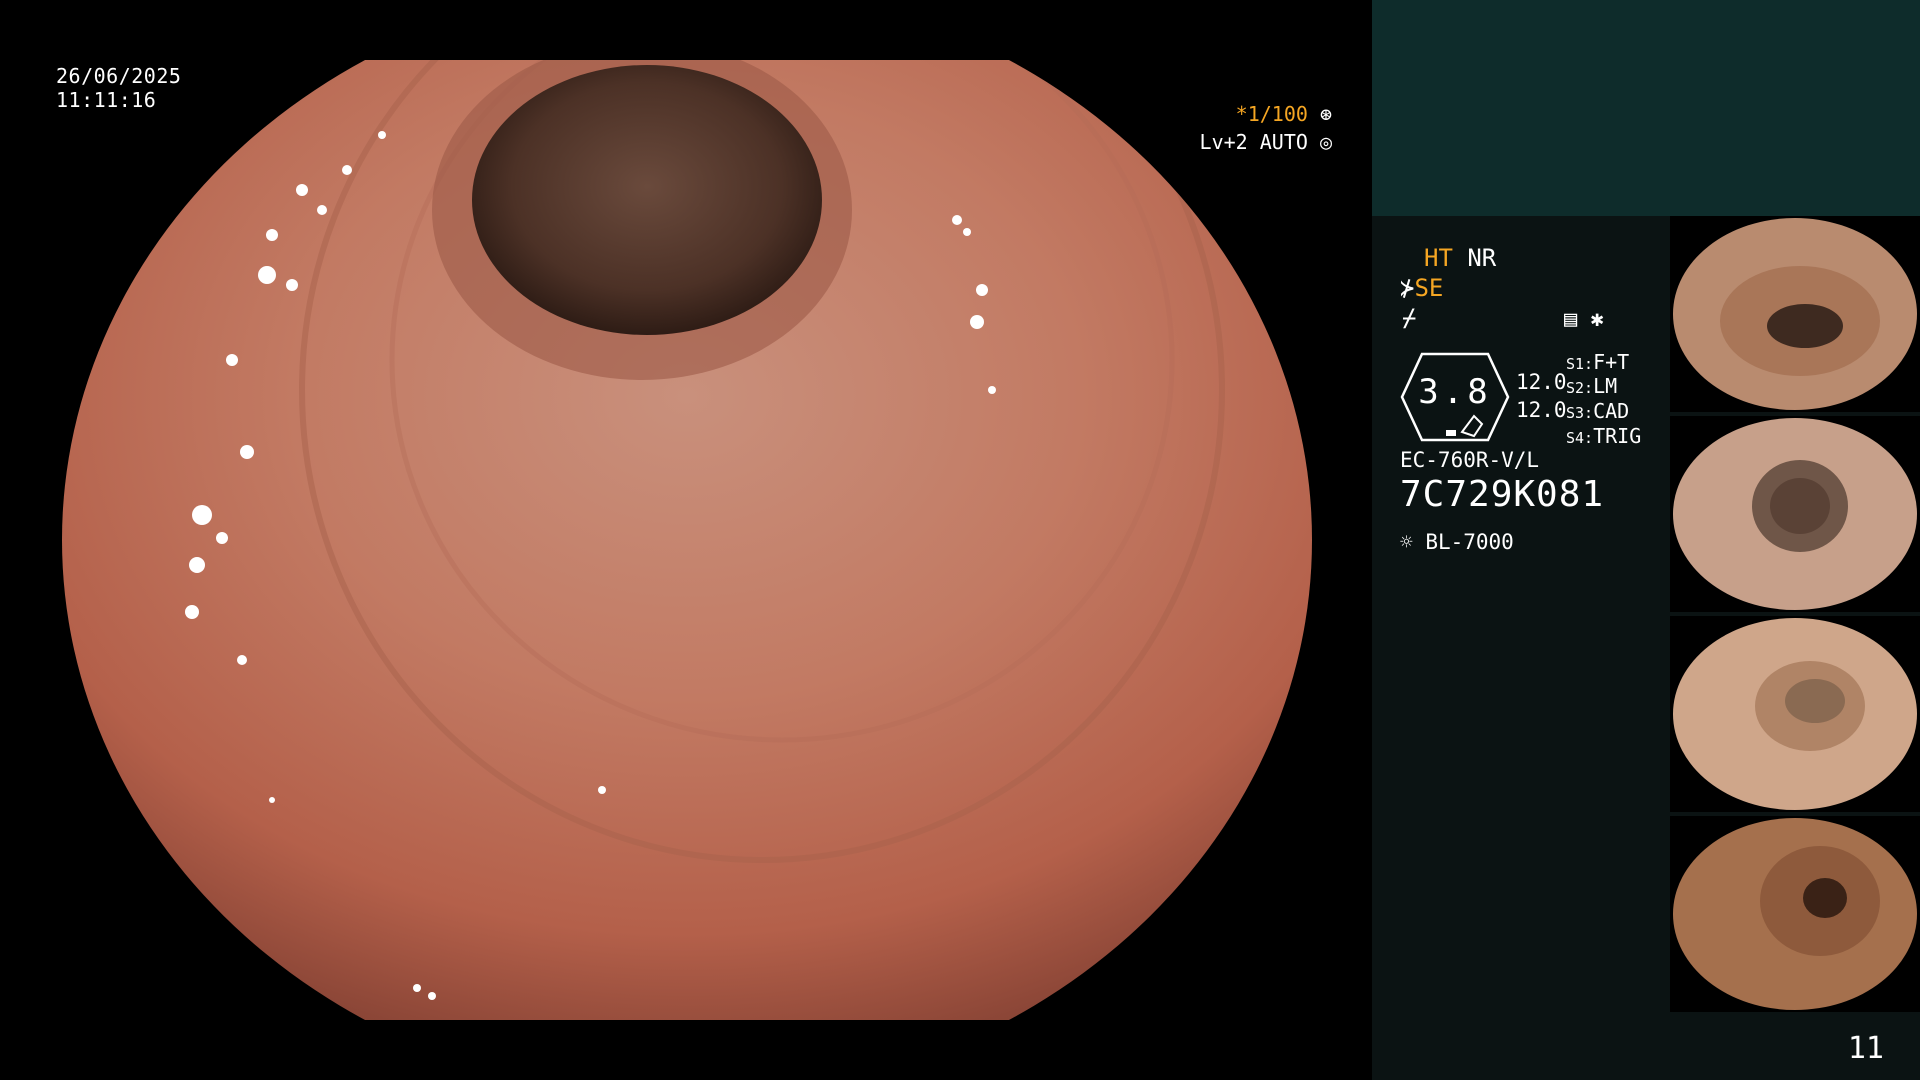  Describe the element at coordinates (1406, 542) in the screenshot. I see `light-source-icon: ☼` at that location.